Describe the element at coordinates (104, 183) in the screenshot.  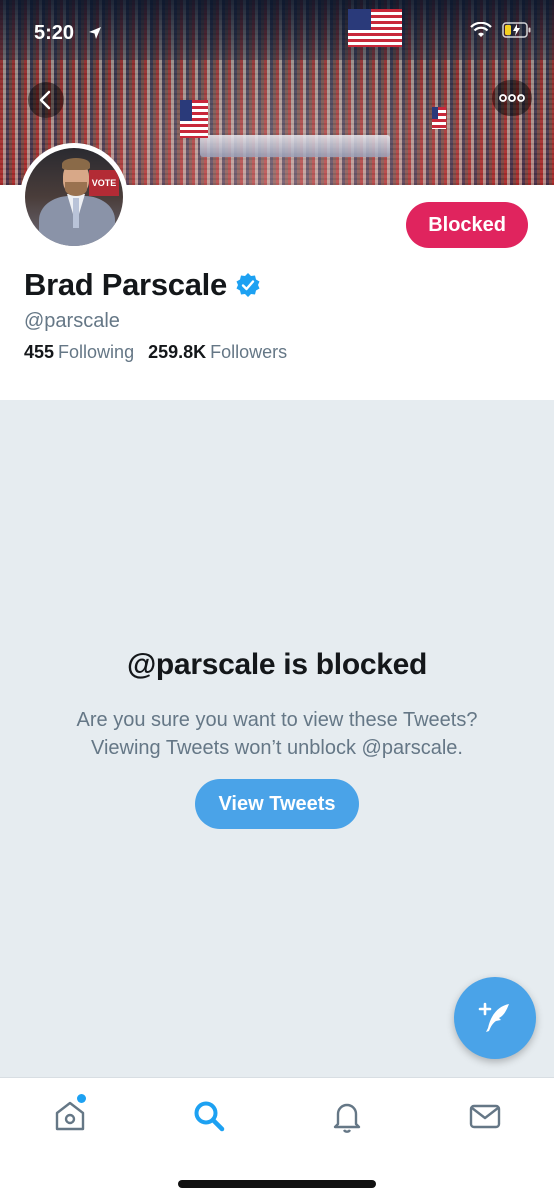
I see `avatar-sign: VOTE` at that location.